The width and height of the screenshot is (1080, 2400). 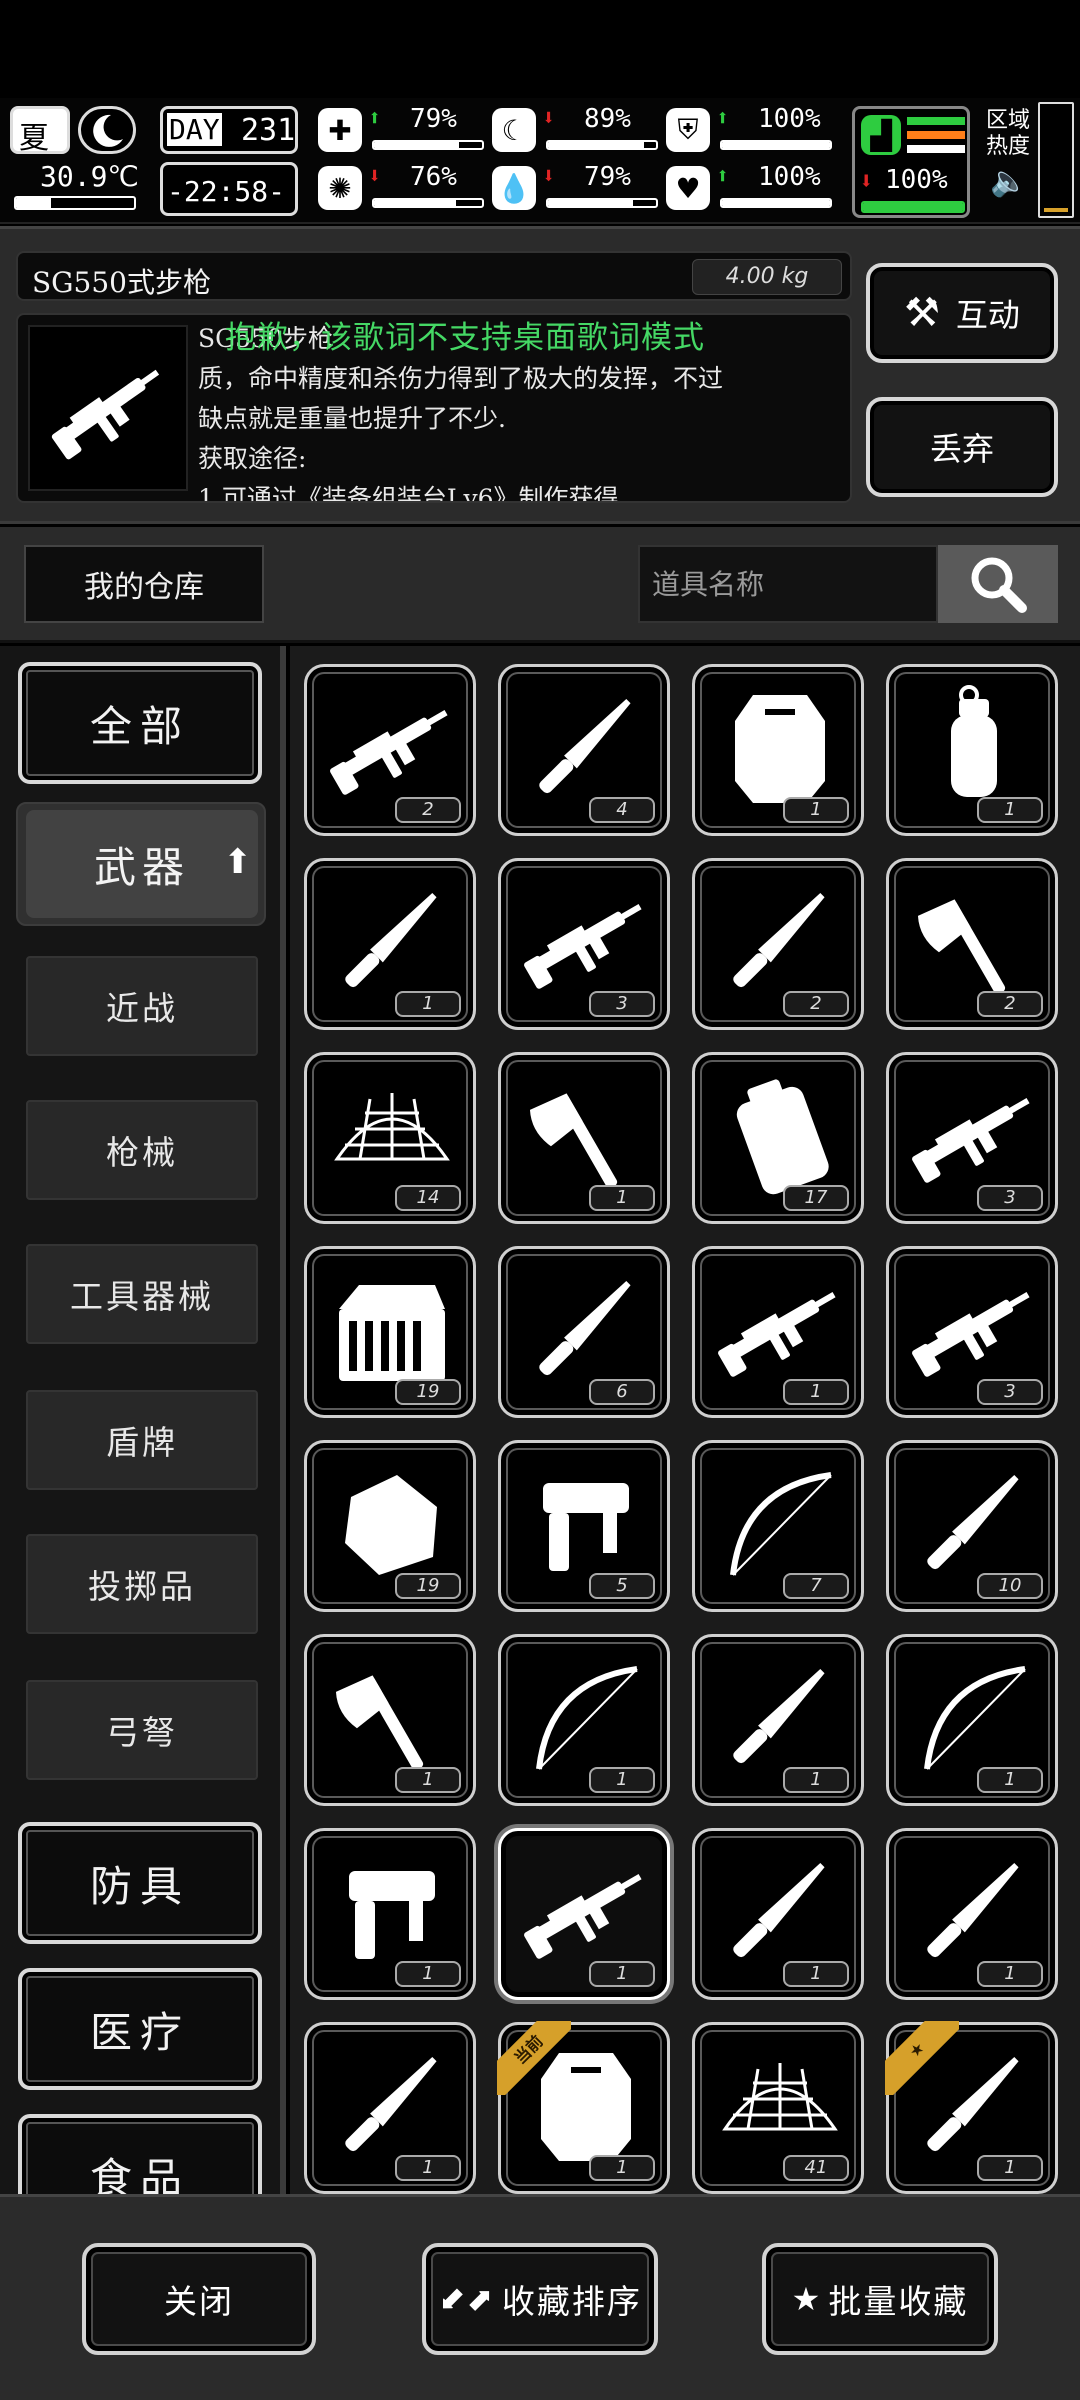 I want to click on item-slot-blowtorch: 5, so click(x=584, y=1526).